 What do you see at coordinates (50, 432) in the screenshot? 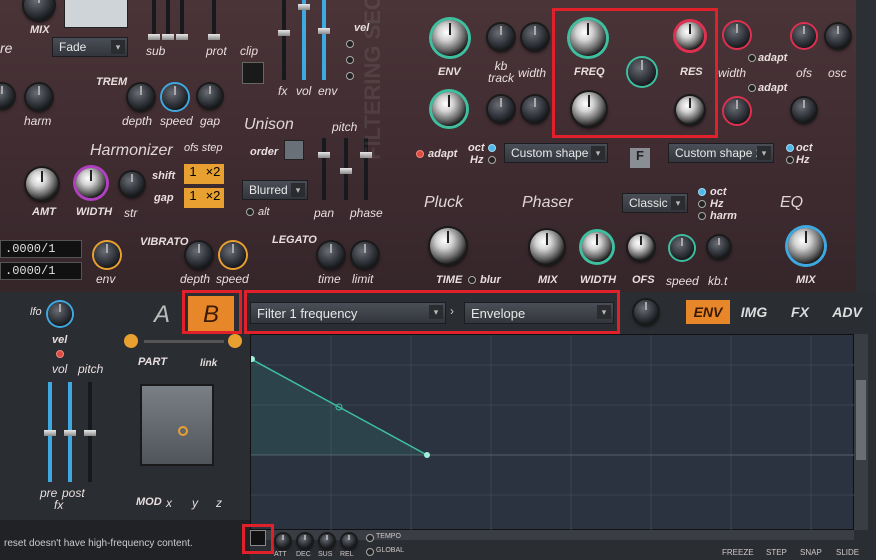
I see `mod-pre-slider` at bounding box center [50, 432].